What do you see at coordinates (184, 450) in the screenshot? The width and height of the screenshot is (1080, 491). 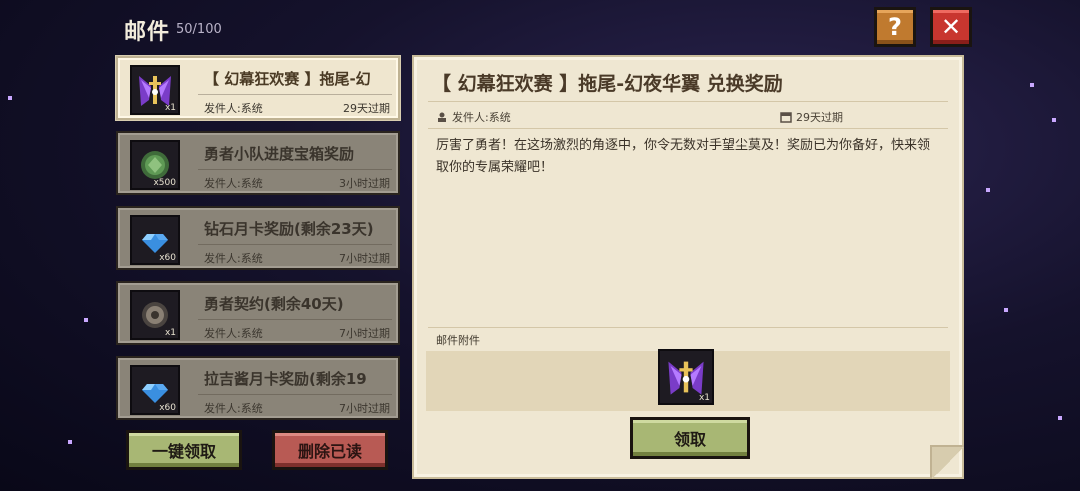 I see `claim-all-button: 一键领取` at bounding box center [184, 450].